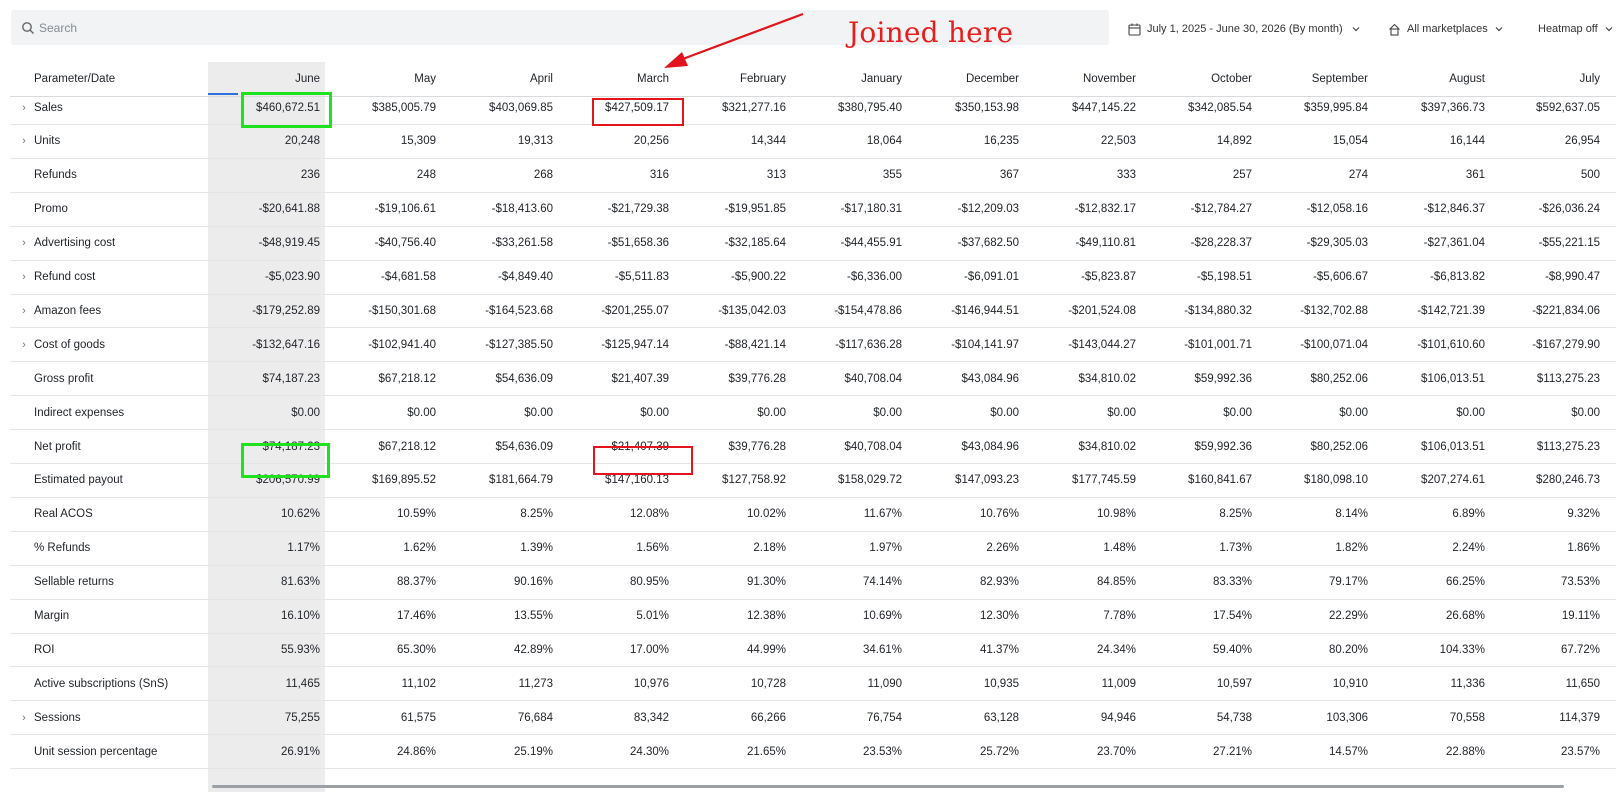 The width and height of the screenshot is (1616, 792). What do you see at coordinates (105, 344) in the screenshot?
I see `row-label-cell: › Cost of goods` at bounding box center [105, 344].